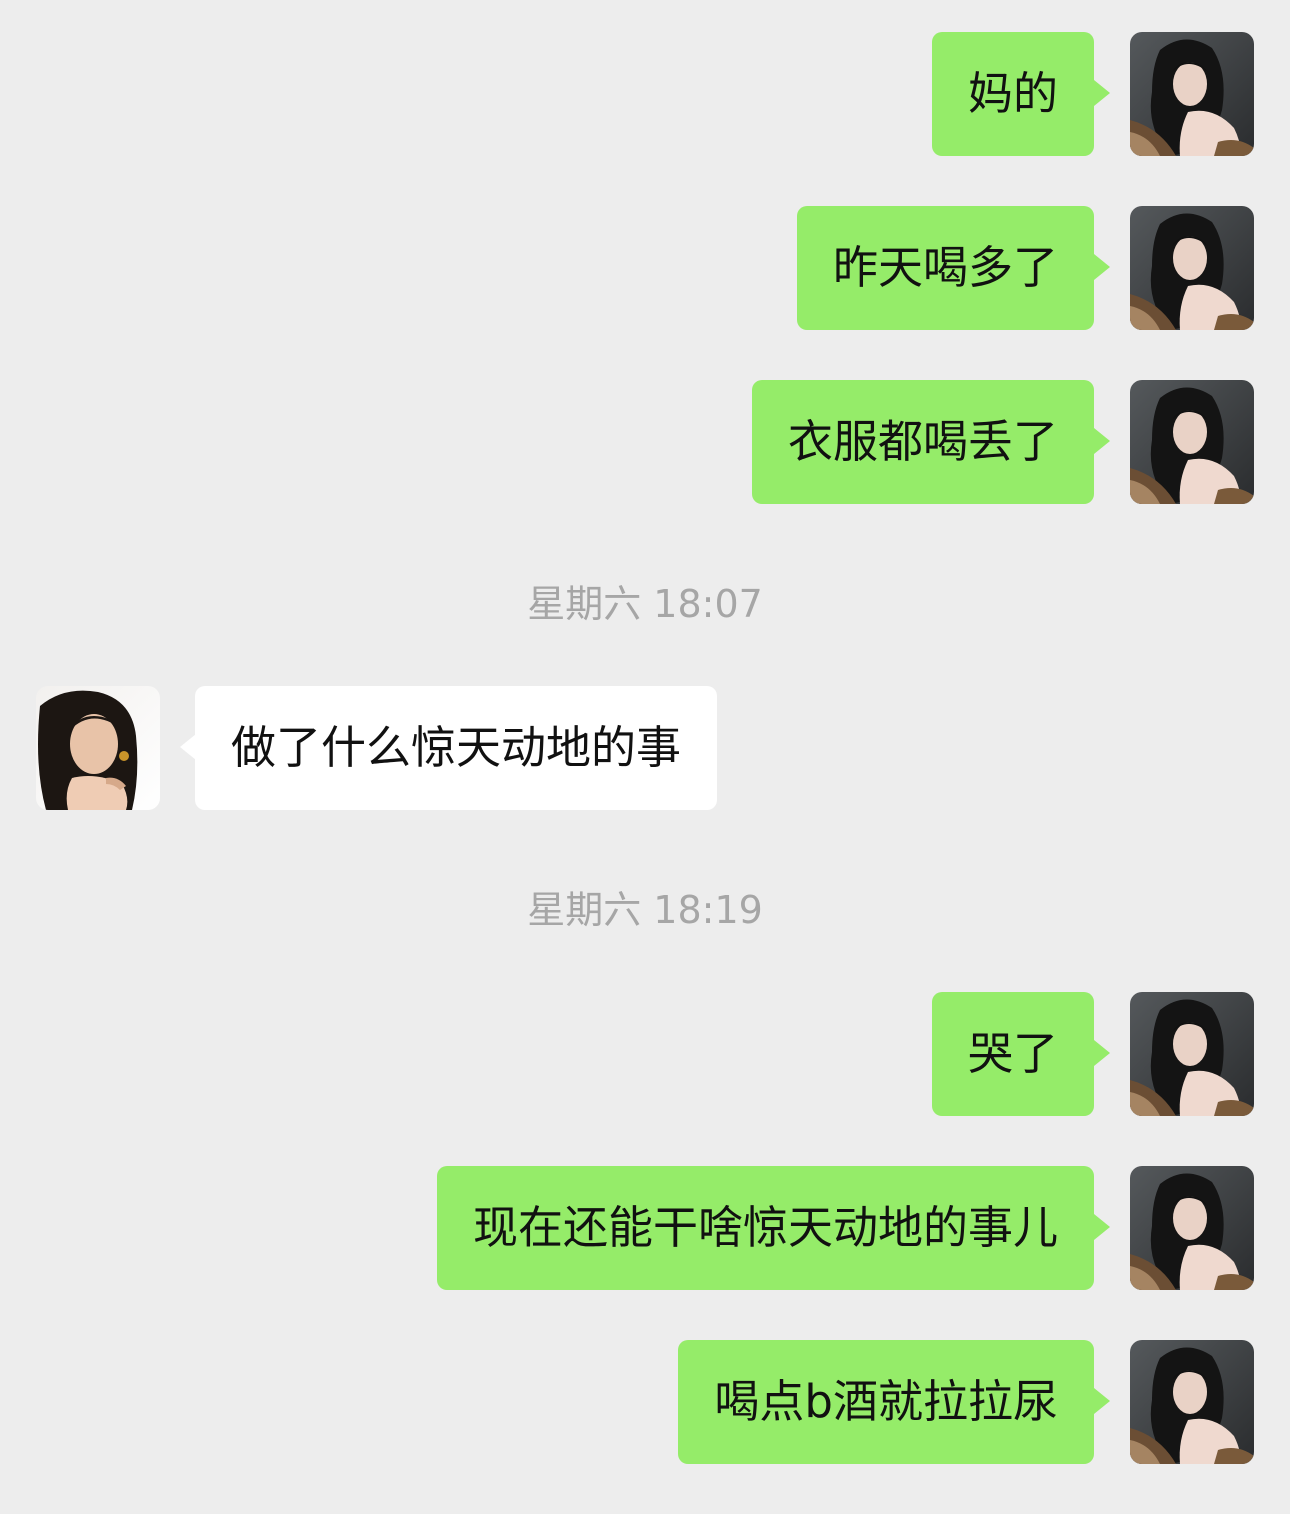 This screenshot has height=1514, width=1290. I want to click on message-row: 衣服都喝丢了, so click(645, 442).